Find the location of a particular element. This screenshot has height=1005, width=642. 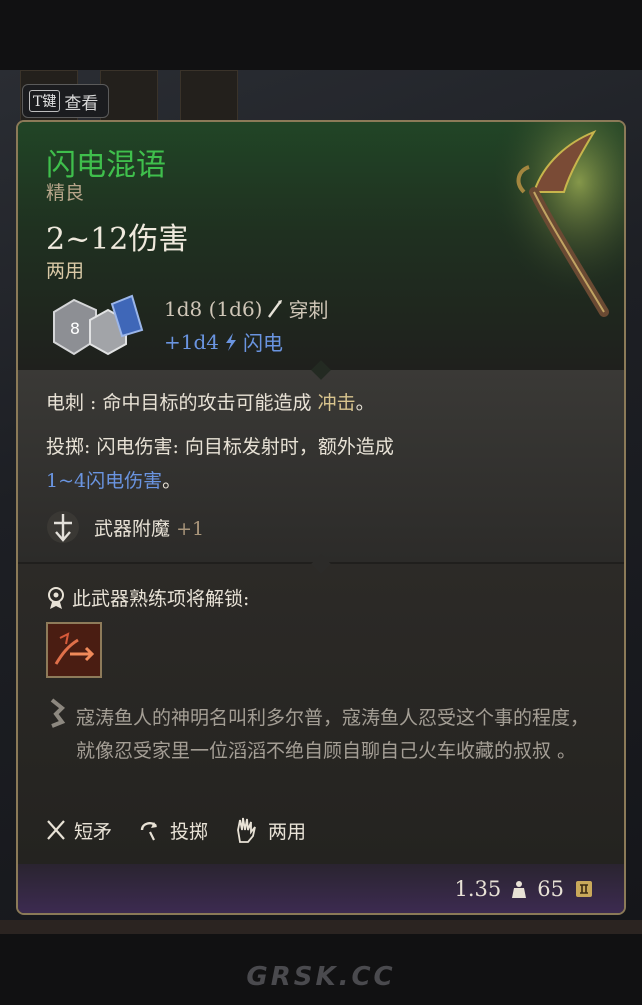

weapon-enchantment: 武器附魔 +1 is located at coordinates (149, 527).